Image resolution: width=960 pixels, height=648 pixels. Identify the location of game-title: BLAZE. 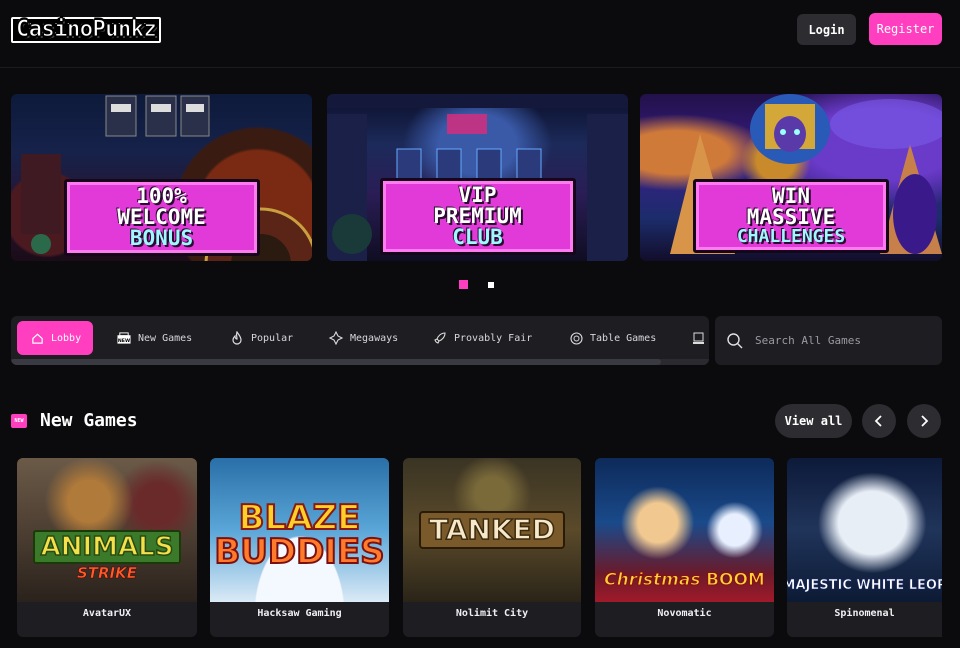
(300, 518).